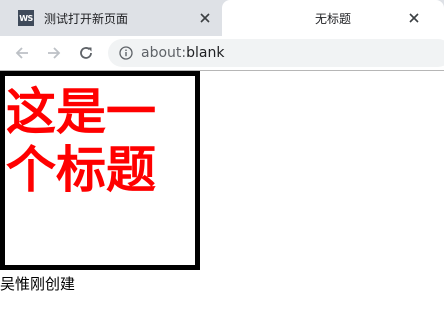 The height and width of the screenshot is (324, 444). Describe the element at coordinates (86, 18) in the screenshot. I see `tab-title: 测试打开新页面` at that location.